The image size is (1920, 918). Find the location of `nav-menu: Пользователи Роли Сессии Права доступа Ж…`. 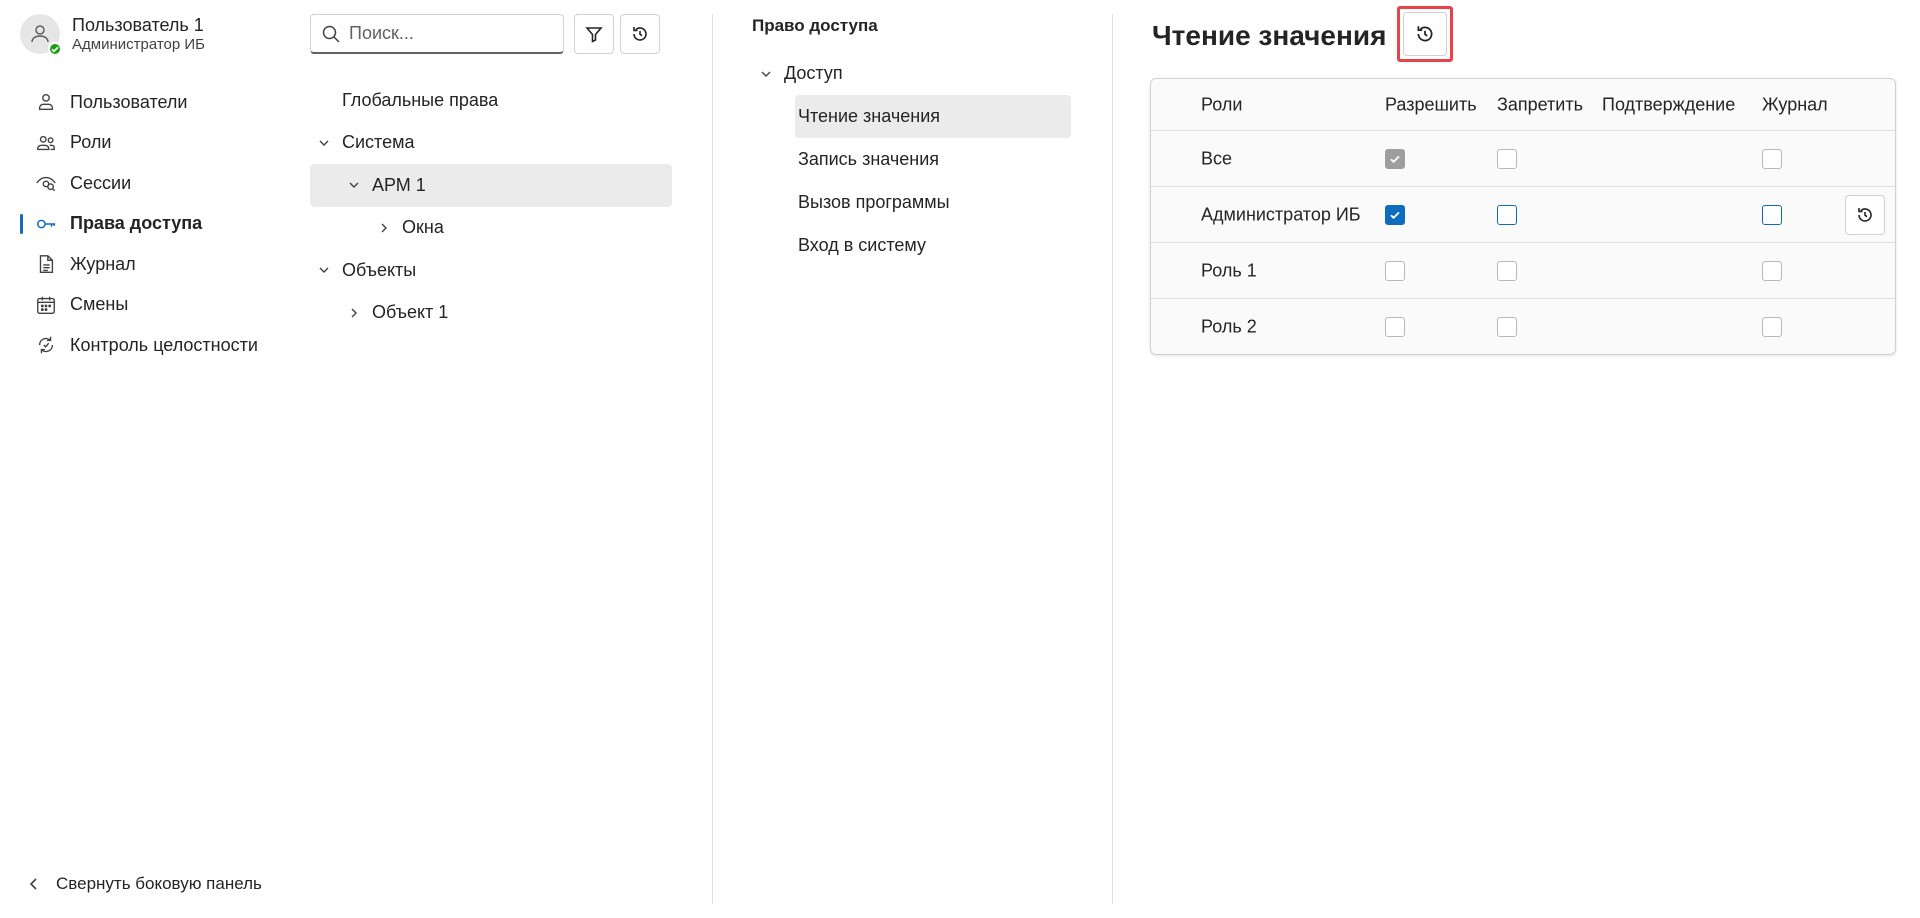

nav-menu: Пользователи Роли Сессии Права доступа Ж… is located at coordinates (150, 224).